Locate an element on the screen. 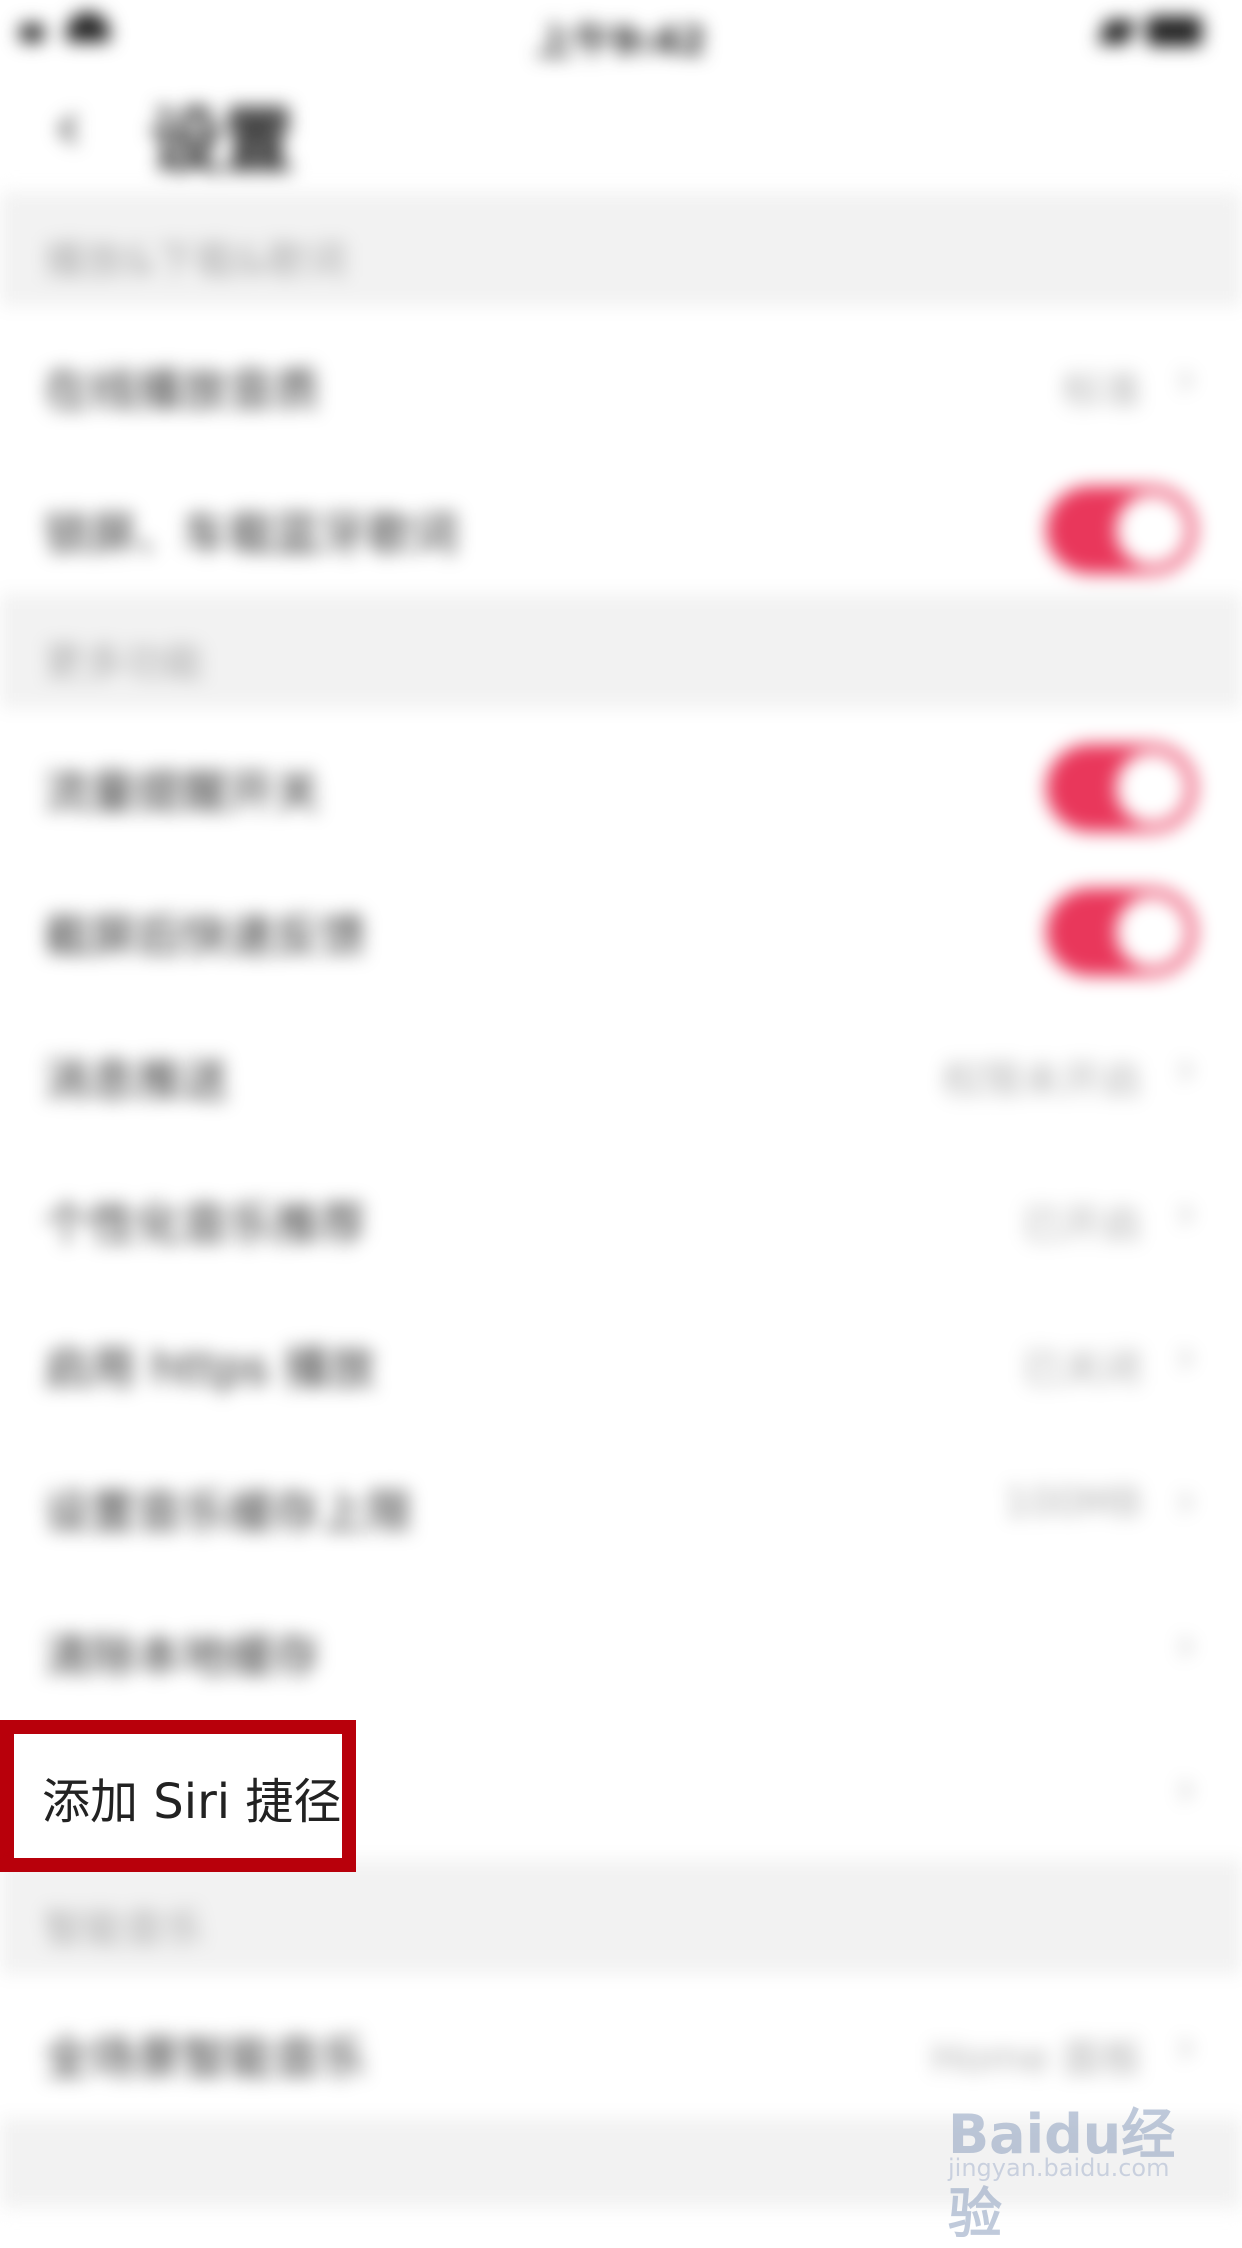  row-value: 100MB is located at coordinates (1072, 1503).